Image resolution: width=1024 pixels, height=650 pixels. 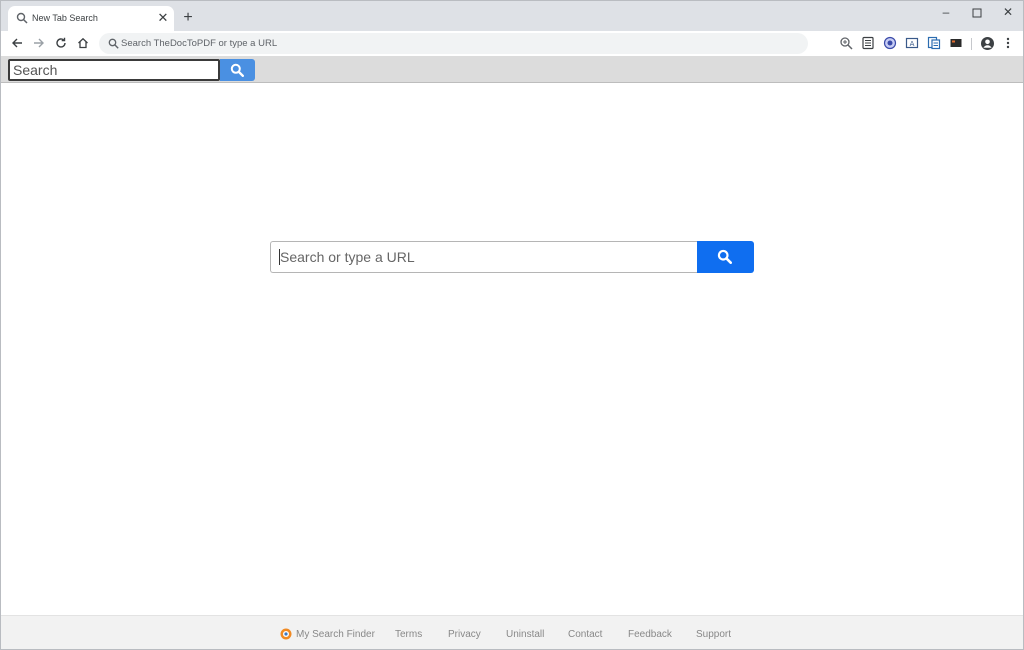 I want to click on translate-icon: A, so click(x=912, y=43).